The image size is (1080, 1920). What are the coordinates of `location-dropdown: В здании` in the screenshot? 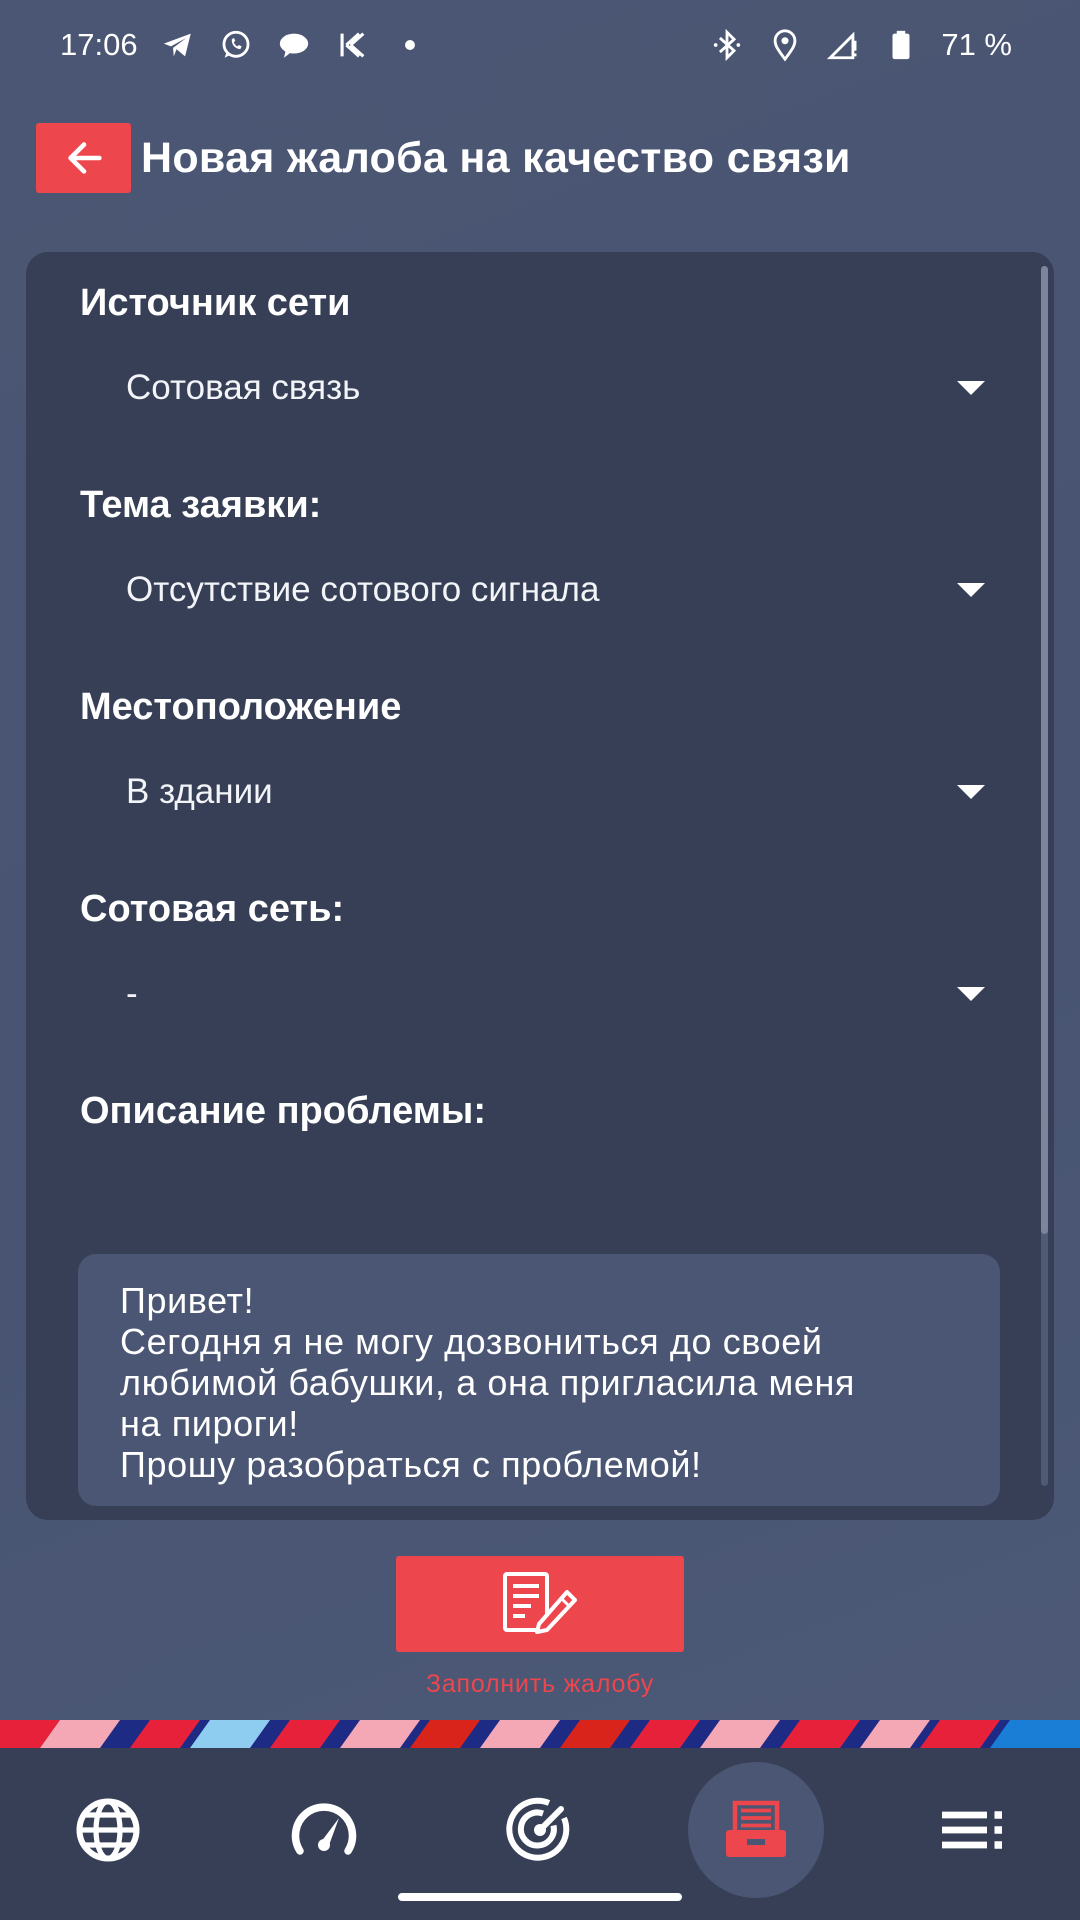 It's located at (540, 792).